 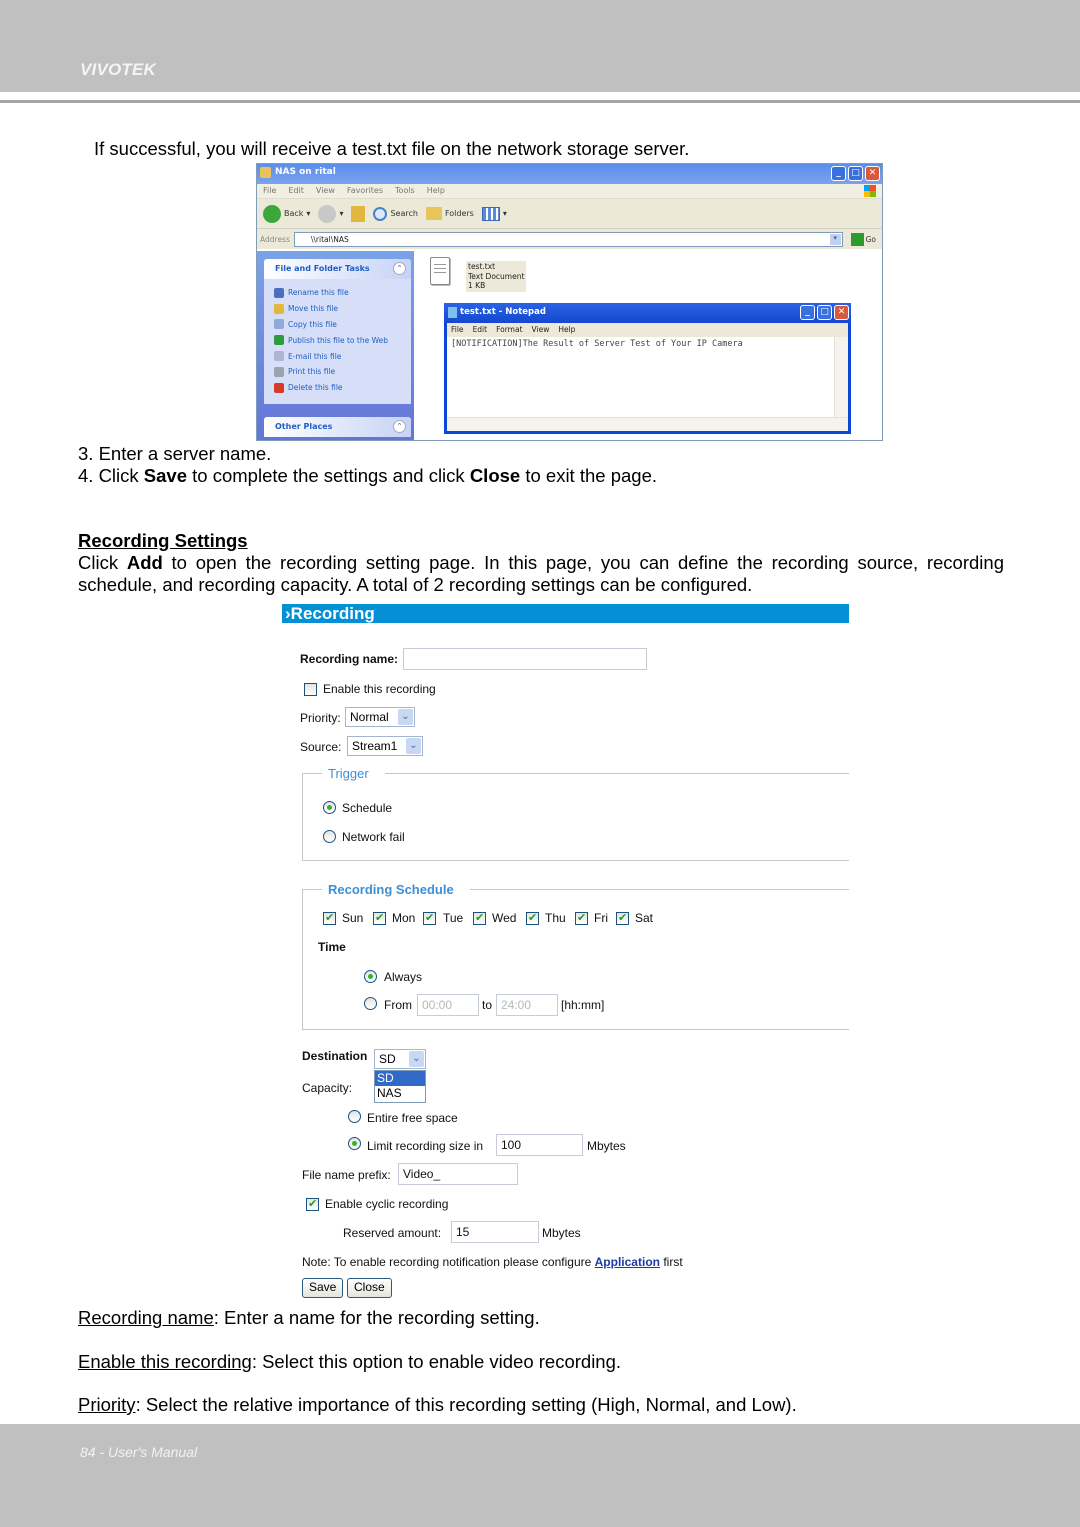 I want to click on schedule-border, so click(x=312, y=889).